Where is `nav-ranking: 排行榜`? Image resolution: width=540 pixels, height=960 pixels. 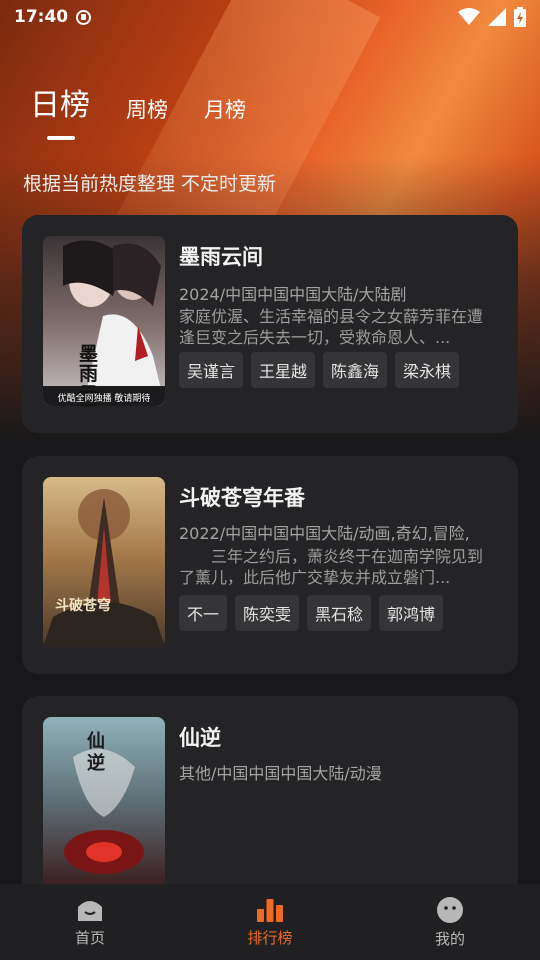 nav-ranking: 排行榜 is located at coordinates (270, 922).